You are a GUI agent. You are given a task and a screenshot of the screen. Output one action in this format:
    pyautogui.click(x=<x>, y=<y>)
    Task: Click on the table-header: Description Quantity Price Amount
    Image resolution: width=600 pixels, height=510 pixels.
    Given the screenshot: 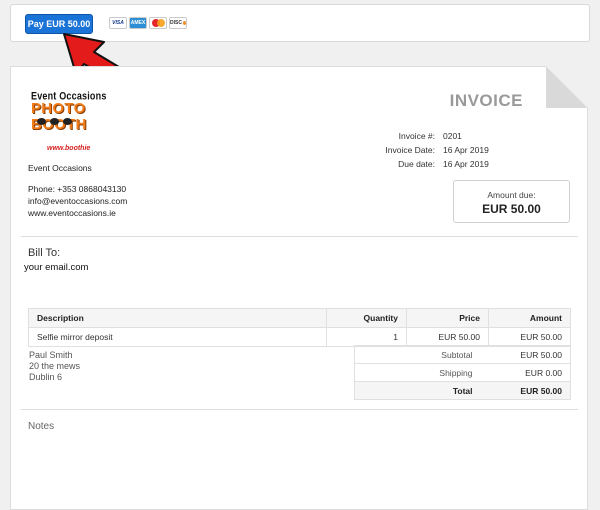 What is the action you would take?
    pyautogui.click(x=299, y=318)
    